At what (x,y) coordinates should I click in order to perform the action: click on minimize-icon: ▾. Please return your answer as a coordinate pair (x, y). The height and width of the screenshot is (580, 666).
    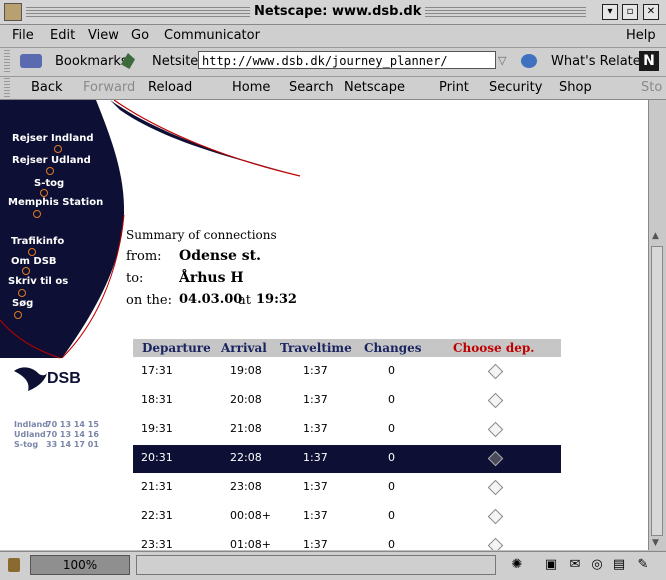
    Looking at the image, I should click on (610, 12).